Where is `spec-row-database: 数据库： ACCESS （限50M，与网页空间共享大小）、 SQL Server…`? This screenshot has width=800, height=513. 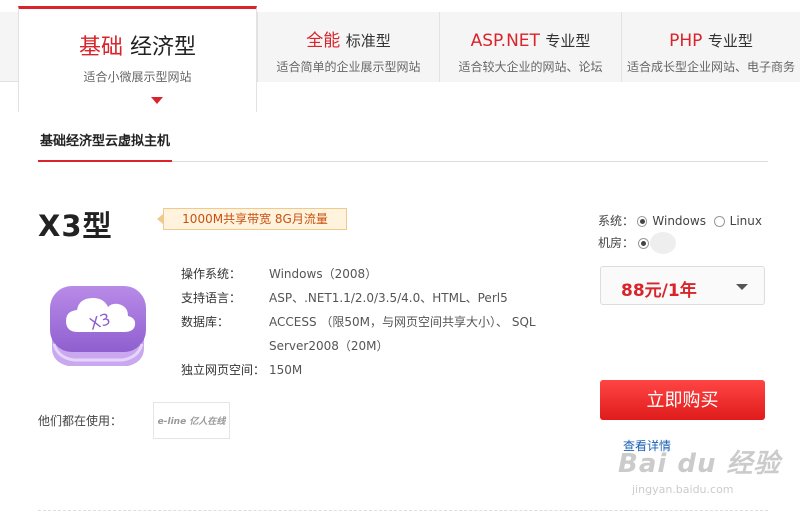
spec-row-database: 数据库： ACCESS （限50M，与网页空间共享大小）、 SQL Server… is located at coordinates (371, 334).